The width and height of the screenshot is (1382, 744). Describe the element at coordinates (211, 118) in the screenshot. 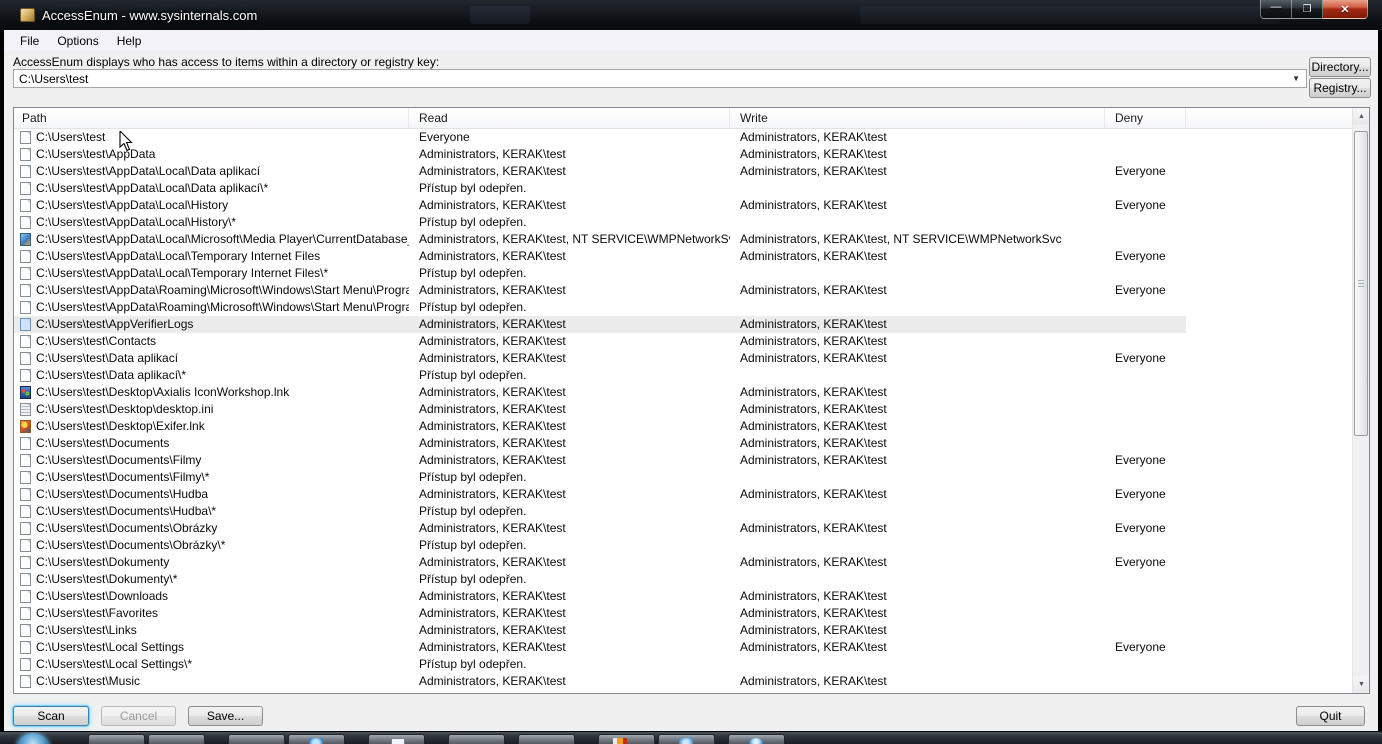

I see `column-header-path: Path` at that location.